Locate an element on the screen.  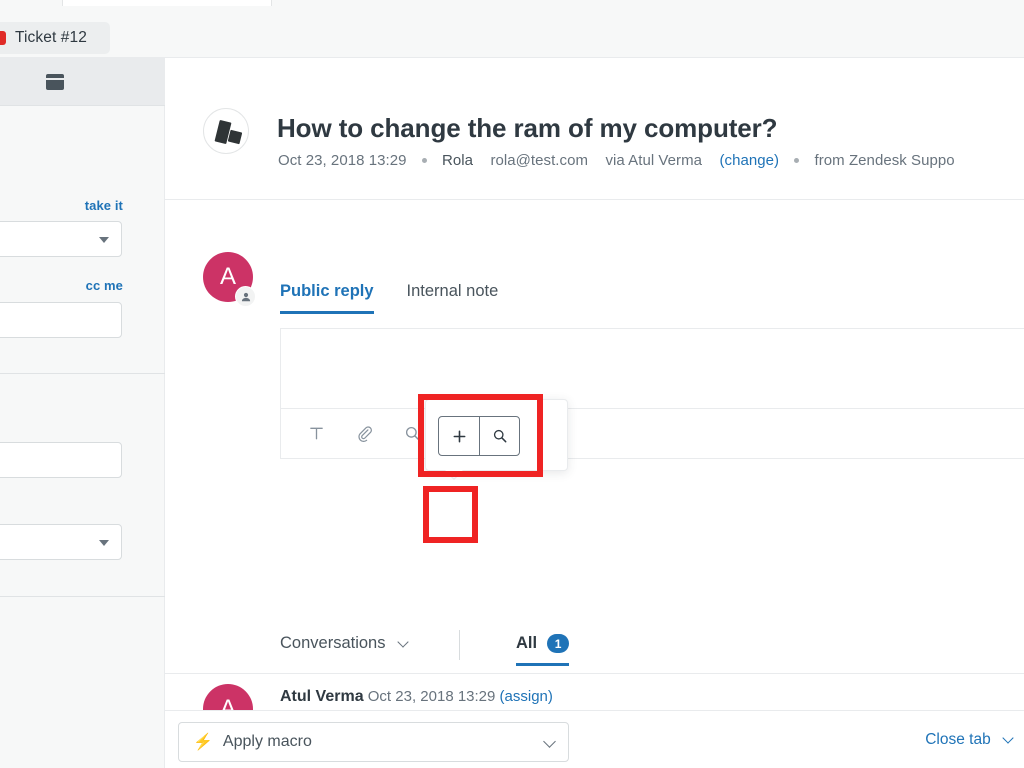
bottom-action-bar: ⚡ Apply macro Close tab is located at coordinates (594, 739).